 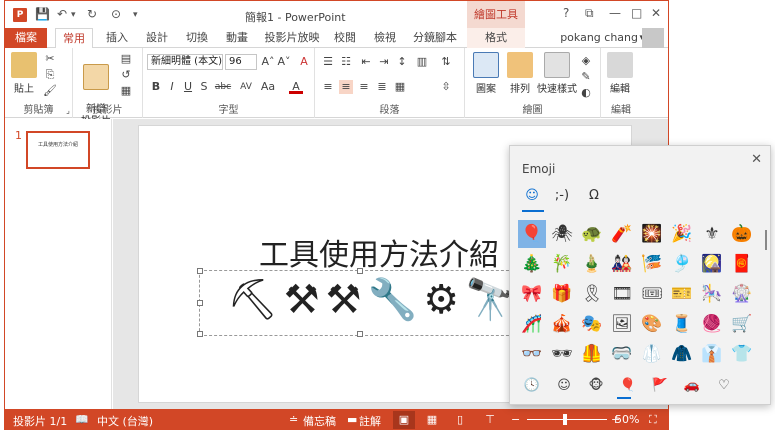 I want to click on spell-check-icon: 📖, so click(x=82, y=419).